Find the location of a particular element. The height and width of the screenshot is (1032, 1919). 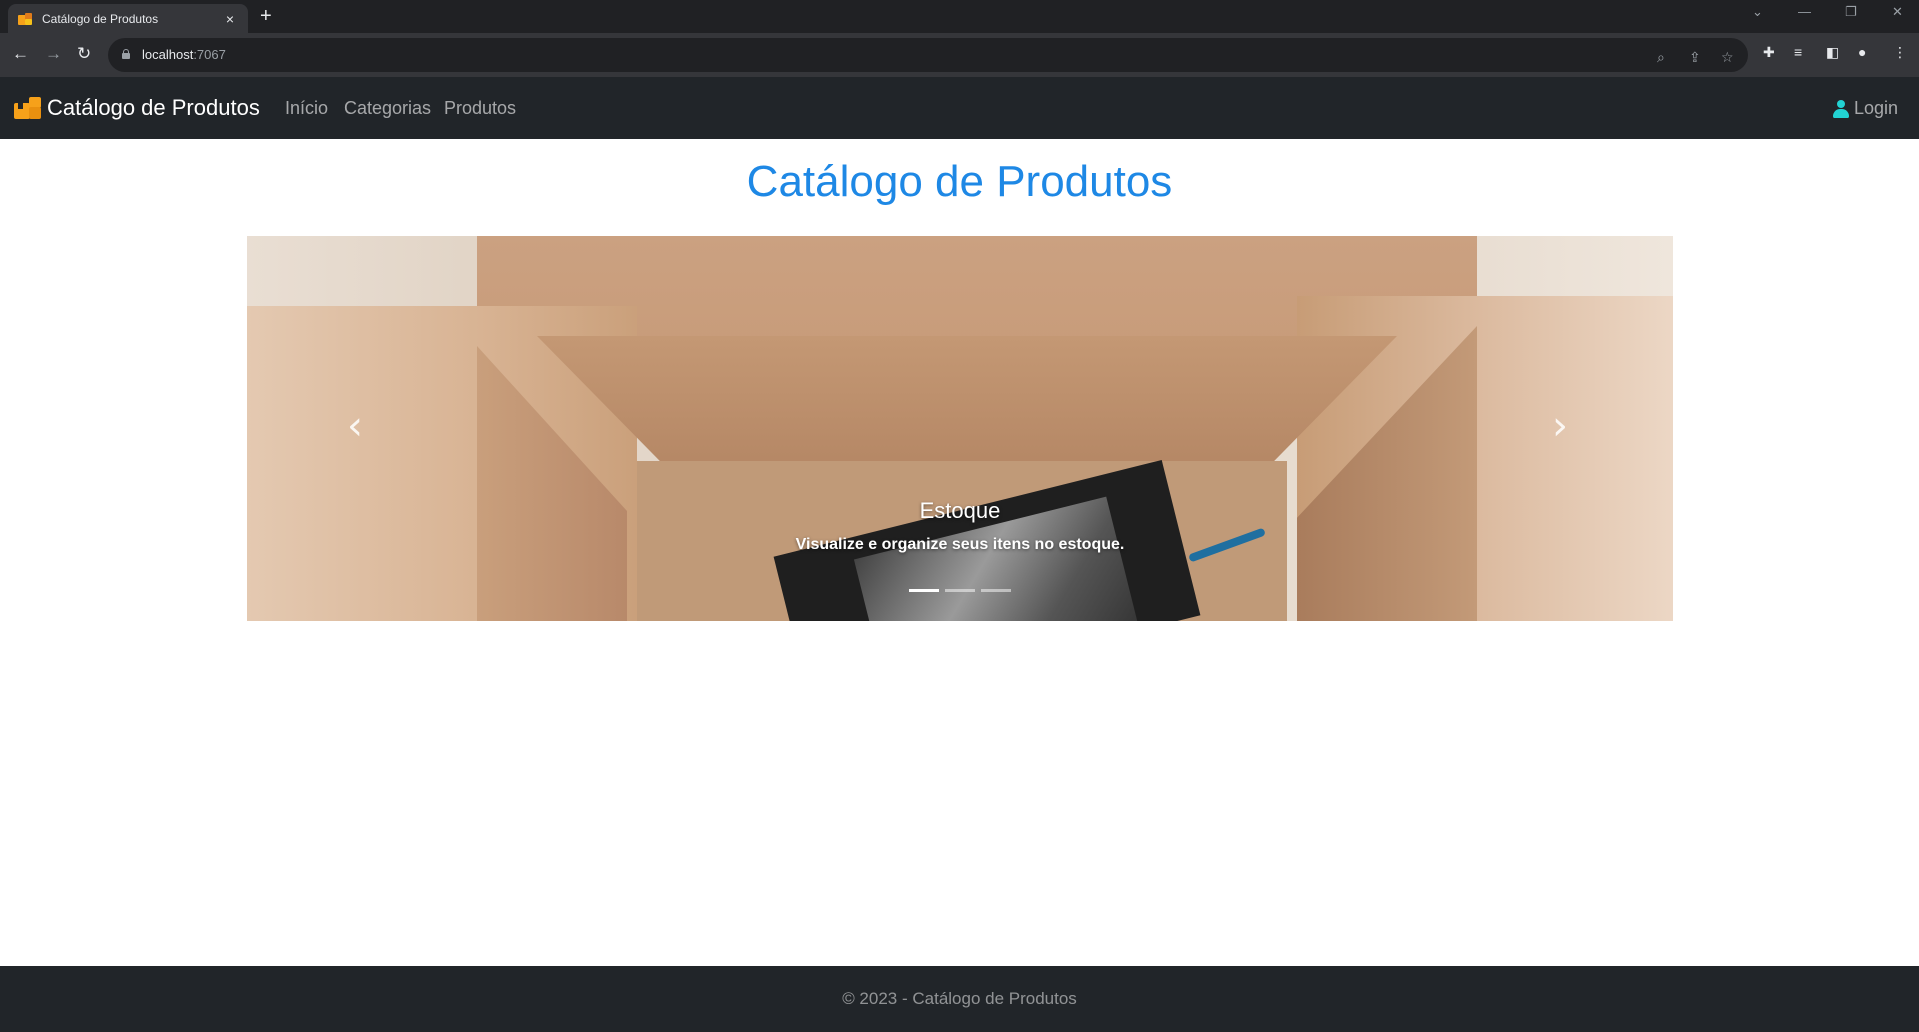

side-panel-icon: ◧ is located at coordinates (1832, 52).